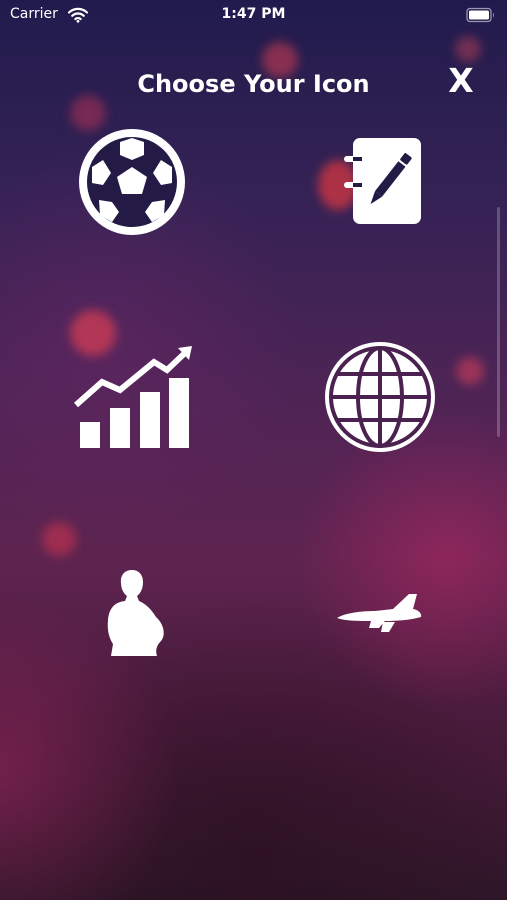  What do you see at coordinates (135, 613) in the screenshot?
I see `person-silhouette-icon` at bounding box center [135, 613].